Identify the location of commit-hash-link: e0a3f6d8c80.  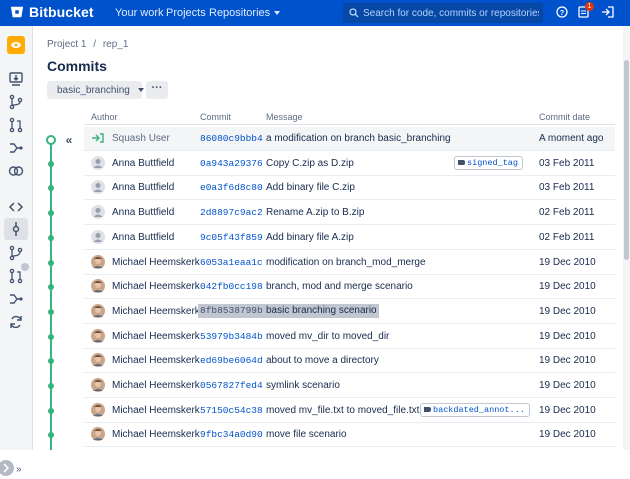
(231, 187).